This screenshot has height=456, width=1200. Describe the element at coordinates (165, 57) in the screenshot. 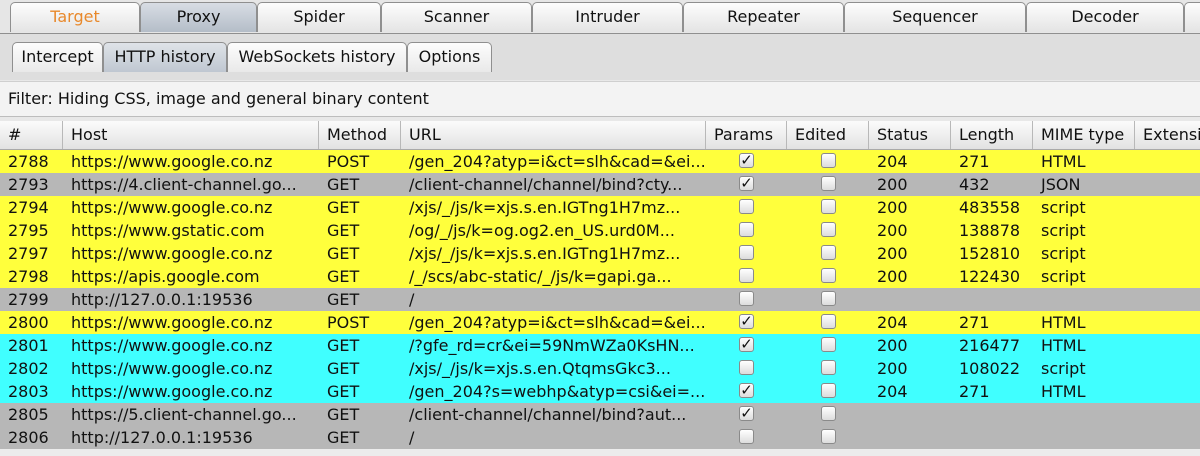

I see `tab-http-history: HTTP history` at that location.